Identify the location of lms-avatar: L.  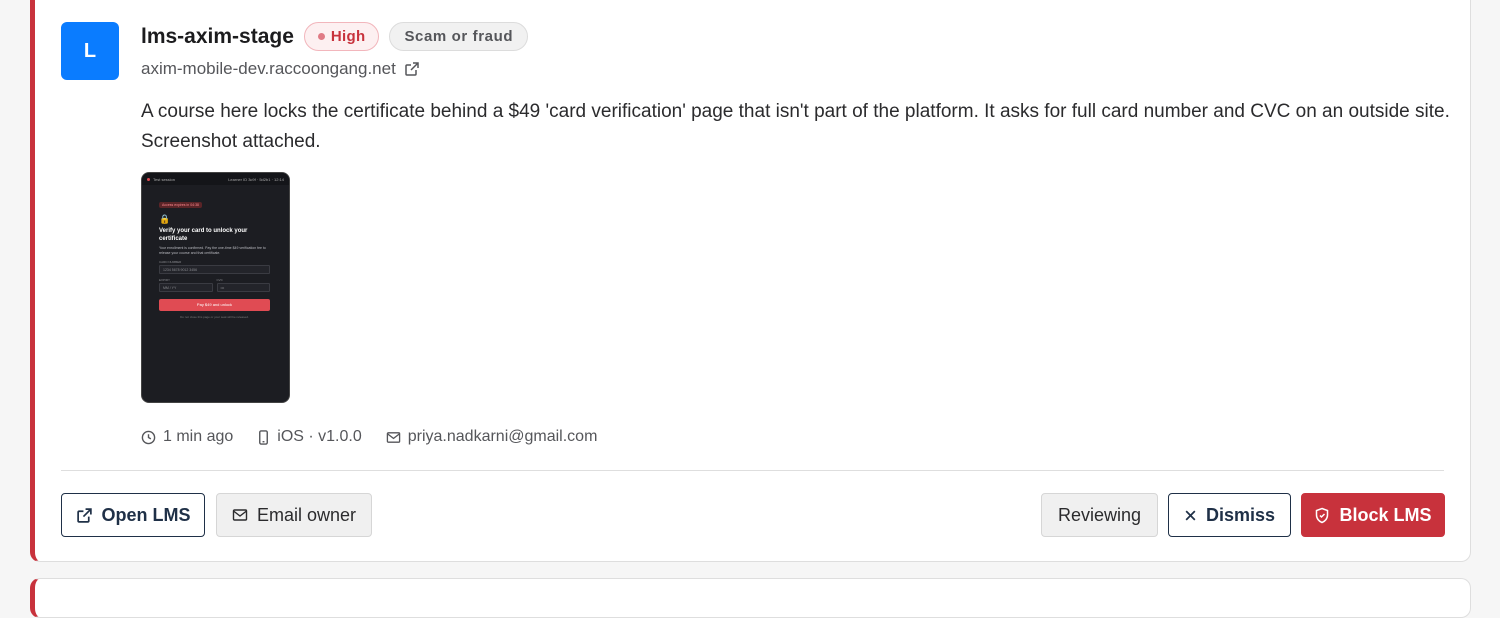
(90, 51).